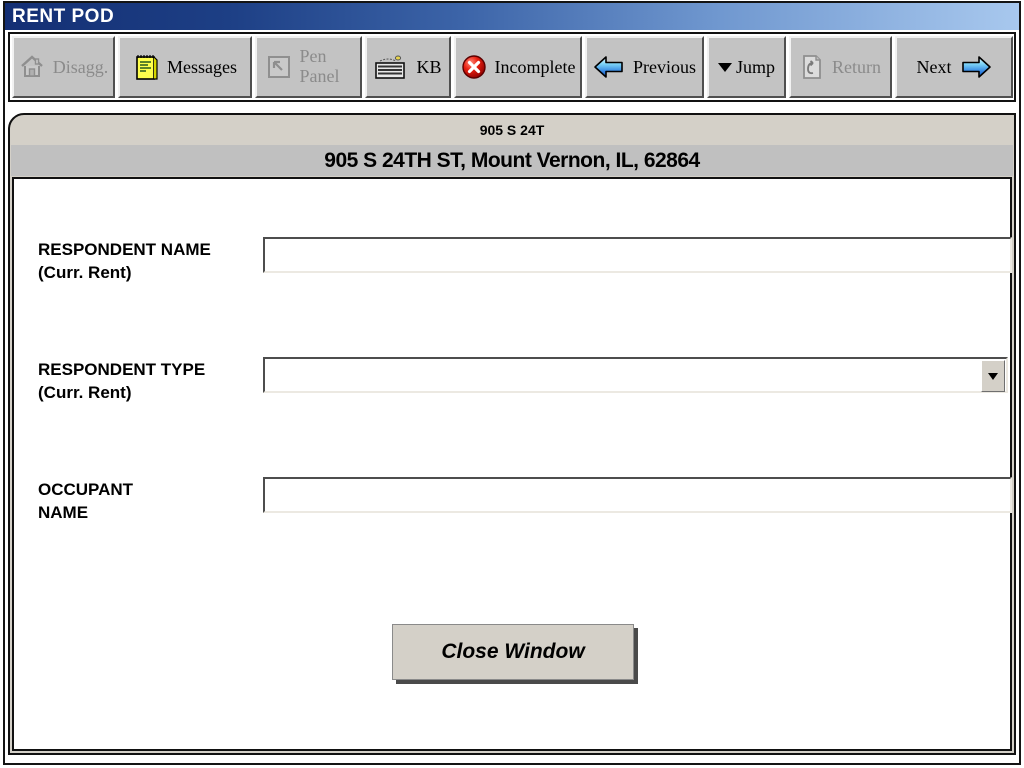 The image size is (1024, 768). Describe the element at coordinates (993, 379) in the screenshot. I see `chevron-down-icon` at that location.